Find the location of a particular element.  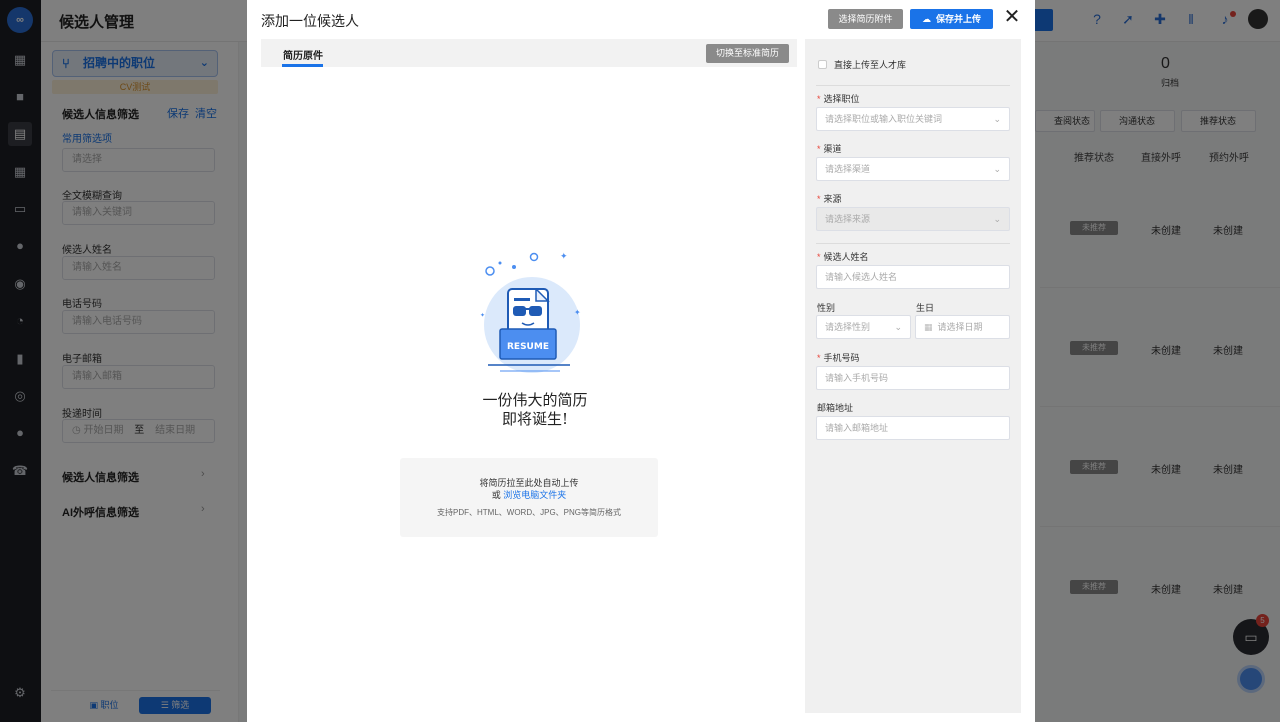

upload-or: 或 is located at coordinates (496, 495).